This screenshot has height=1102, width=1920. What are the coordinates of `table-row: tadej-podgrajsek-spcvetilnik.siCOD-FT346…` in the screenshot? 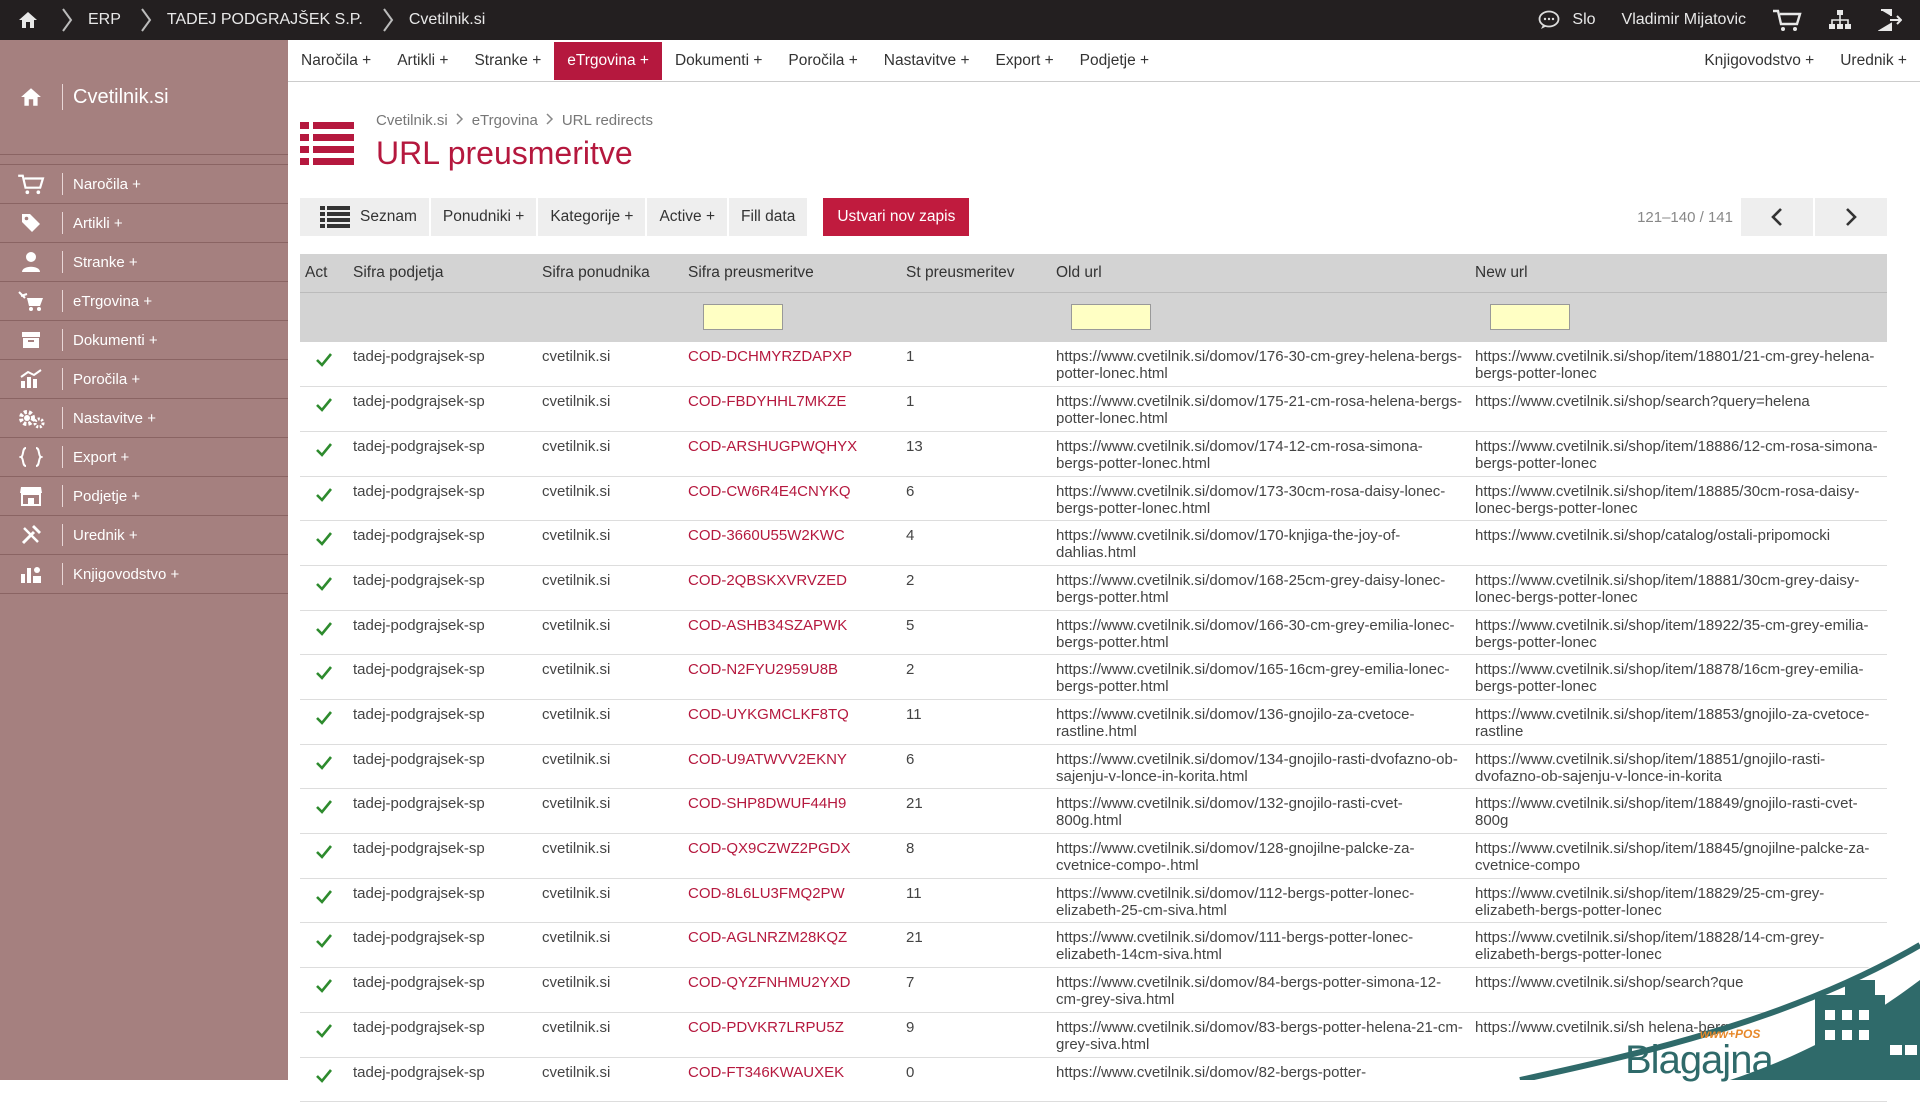 It's located at (1093, 1079).